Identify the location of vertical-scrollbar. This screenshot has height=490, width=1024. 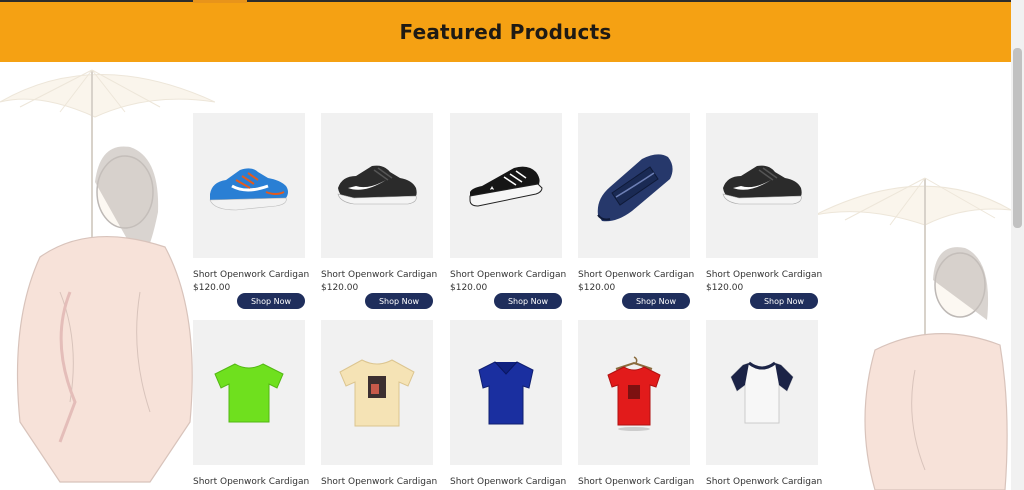
(1017, 245).